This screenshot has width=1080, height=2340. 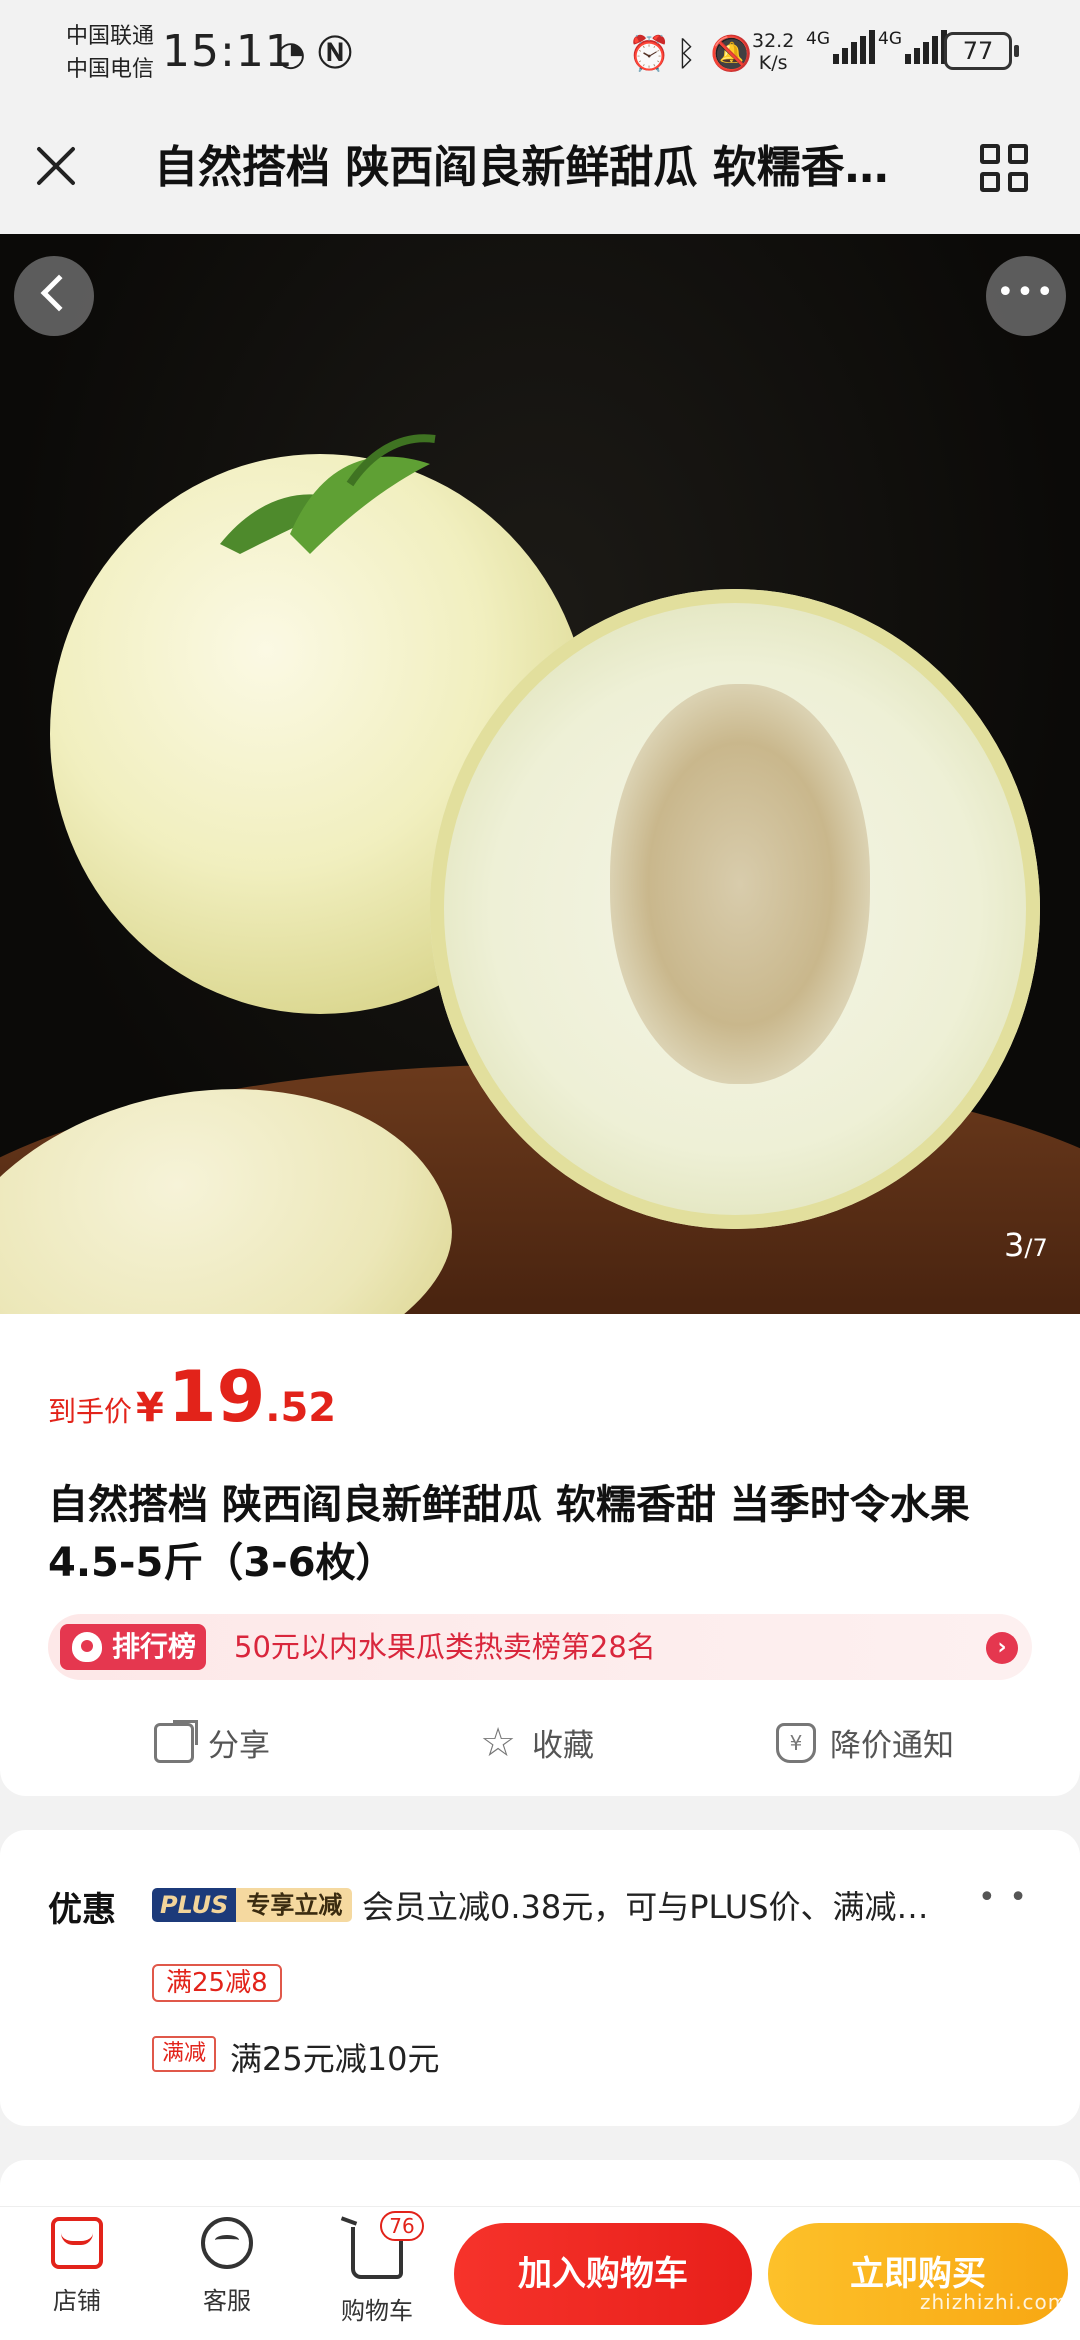 I want to click on more-button: •••, so click(x=1026, y=296).